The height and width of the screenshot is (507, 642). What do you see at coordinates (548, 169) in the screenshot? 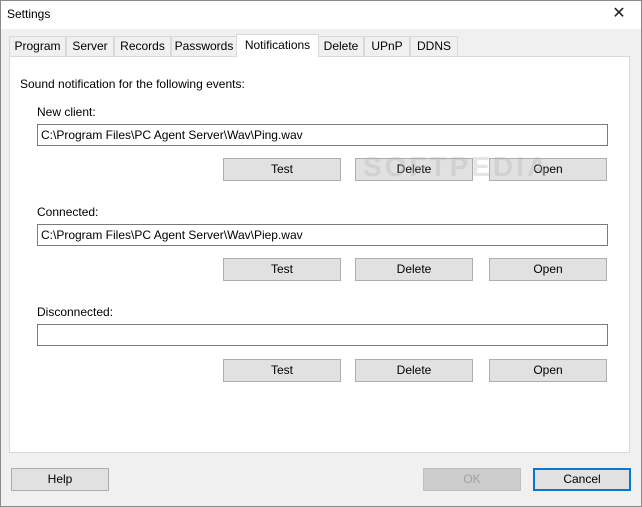
I see `new-client-open-button: Open` at bounding box center [548, 169].